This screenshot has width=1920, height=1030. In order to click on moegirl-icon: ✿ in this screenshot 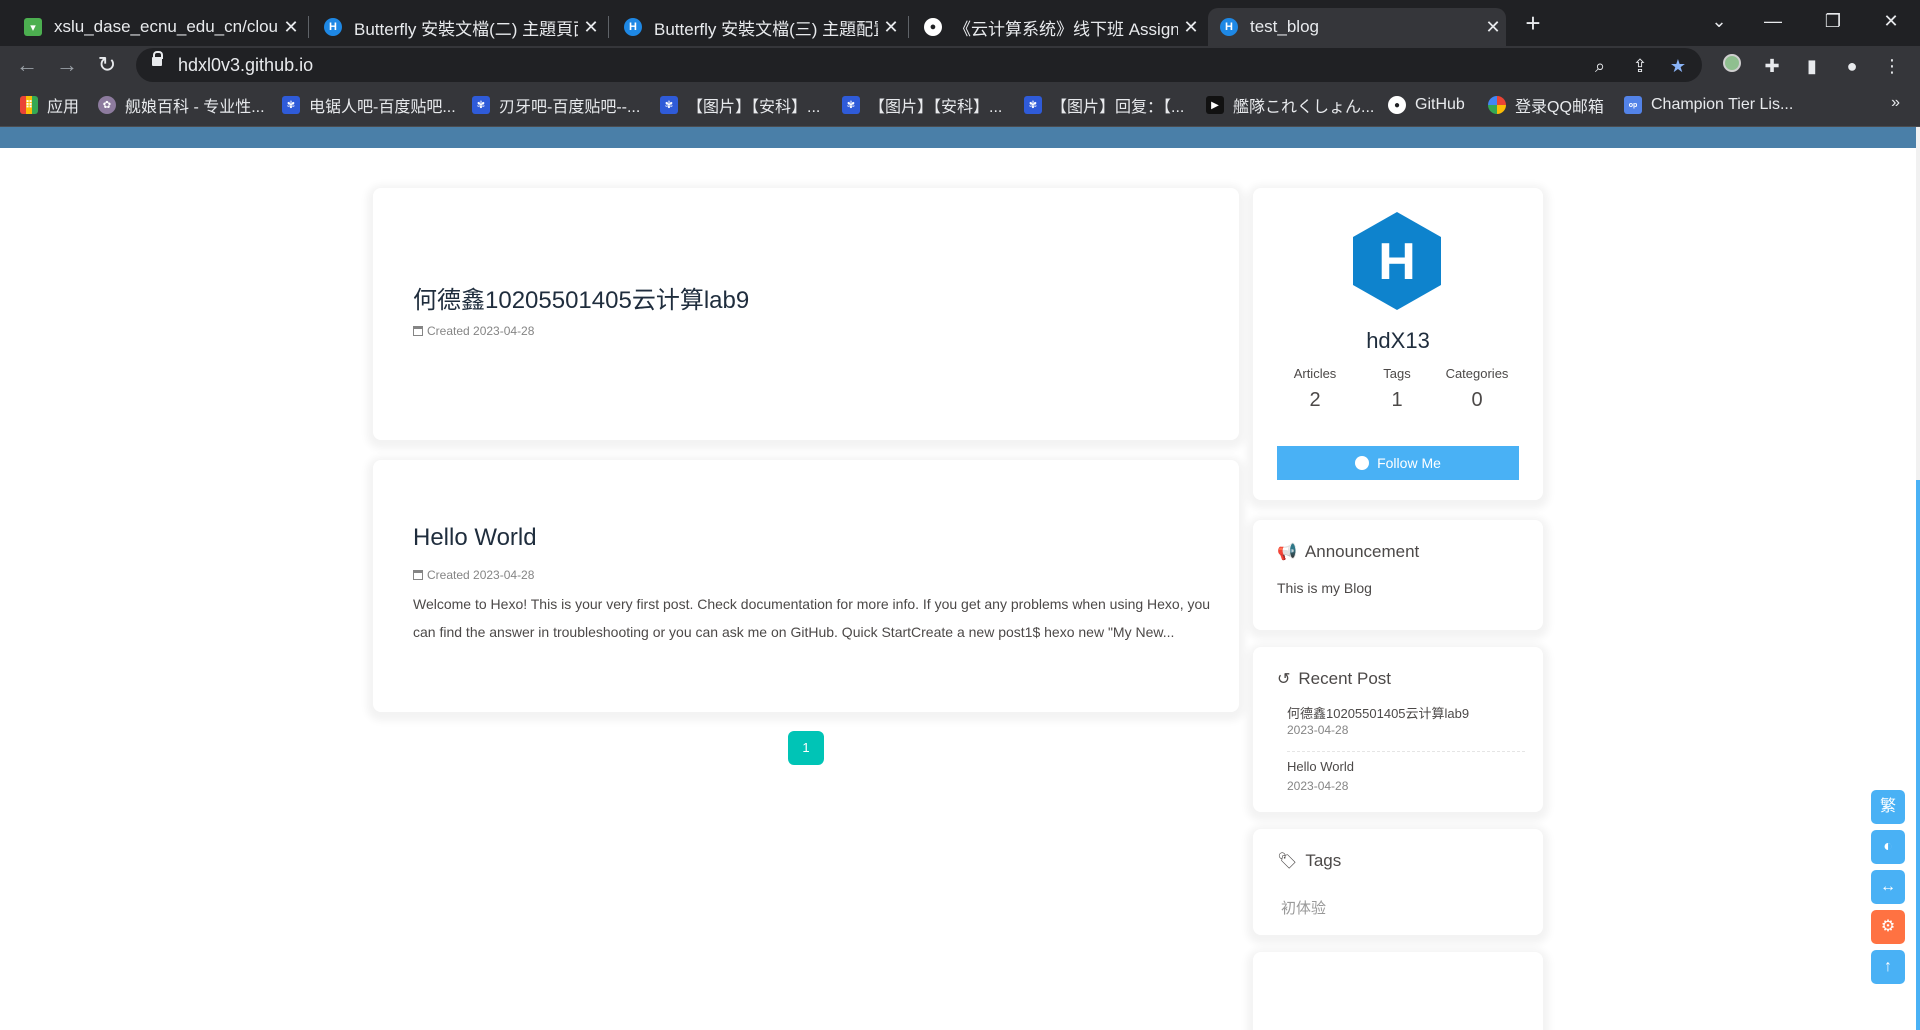, I will do `click(107, 105)`.